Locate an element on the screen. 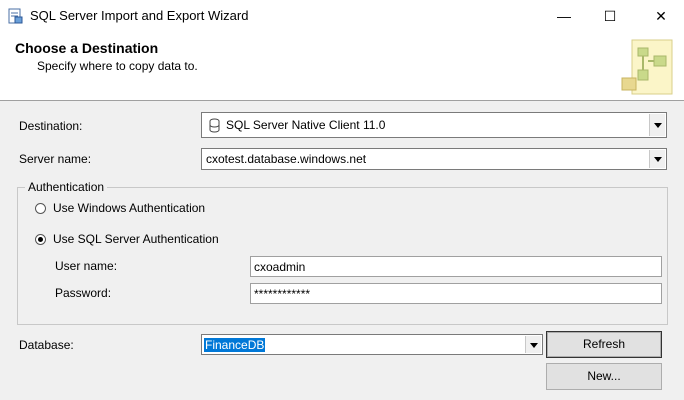 The width and height of the screenshot is (684, 400). authentication-group-label: Authentication is located at coordinates (66, 187).